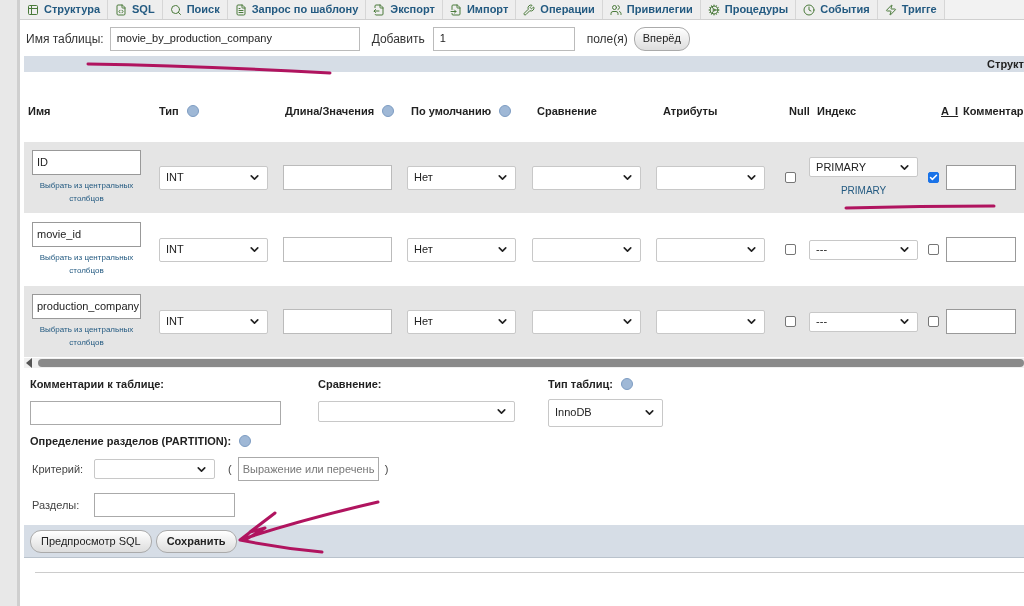  I want to click on search-icon, so click(175, 9).